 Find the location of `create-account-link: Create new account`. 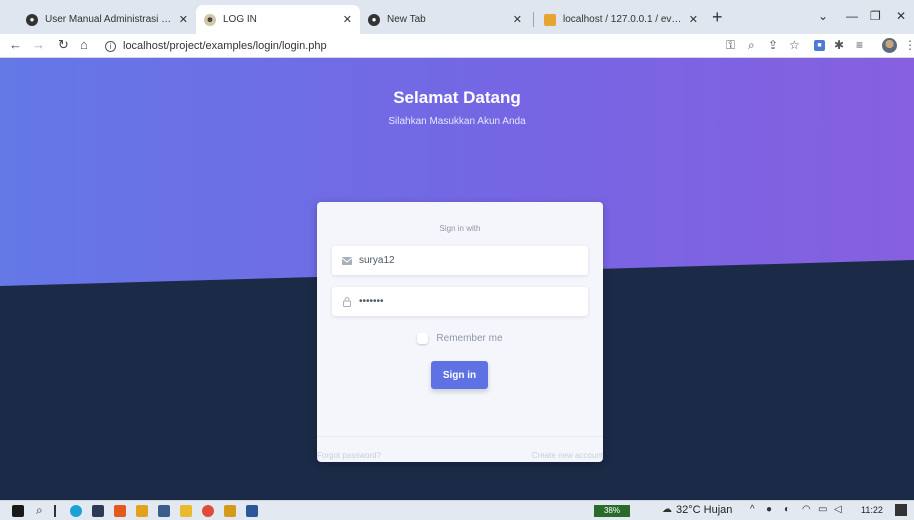

create-account-link: Create new account is located at coordinates (567, 455).